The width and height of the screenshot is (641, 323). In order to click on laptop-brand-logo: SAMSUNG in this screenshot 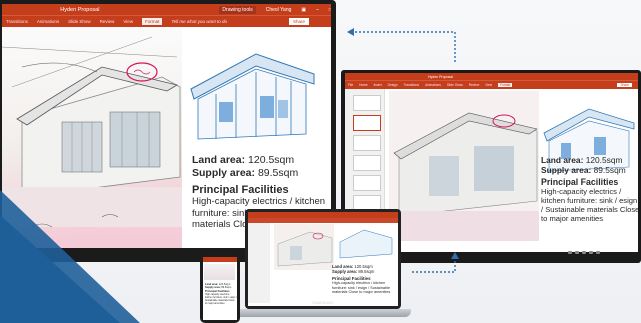, I will do `click(323, 303)`.